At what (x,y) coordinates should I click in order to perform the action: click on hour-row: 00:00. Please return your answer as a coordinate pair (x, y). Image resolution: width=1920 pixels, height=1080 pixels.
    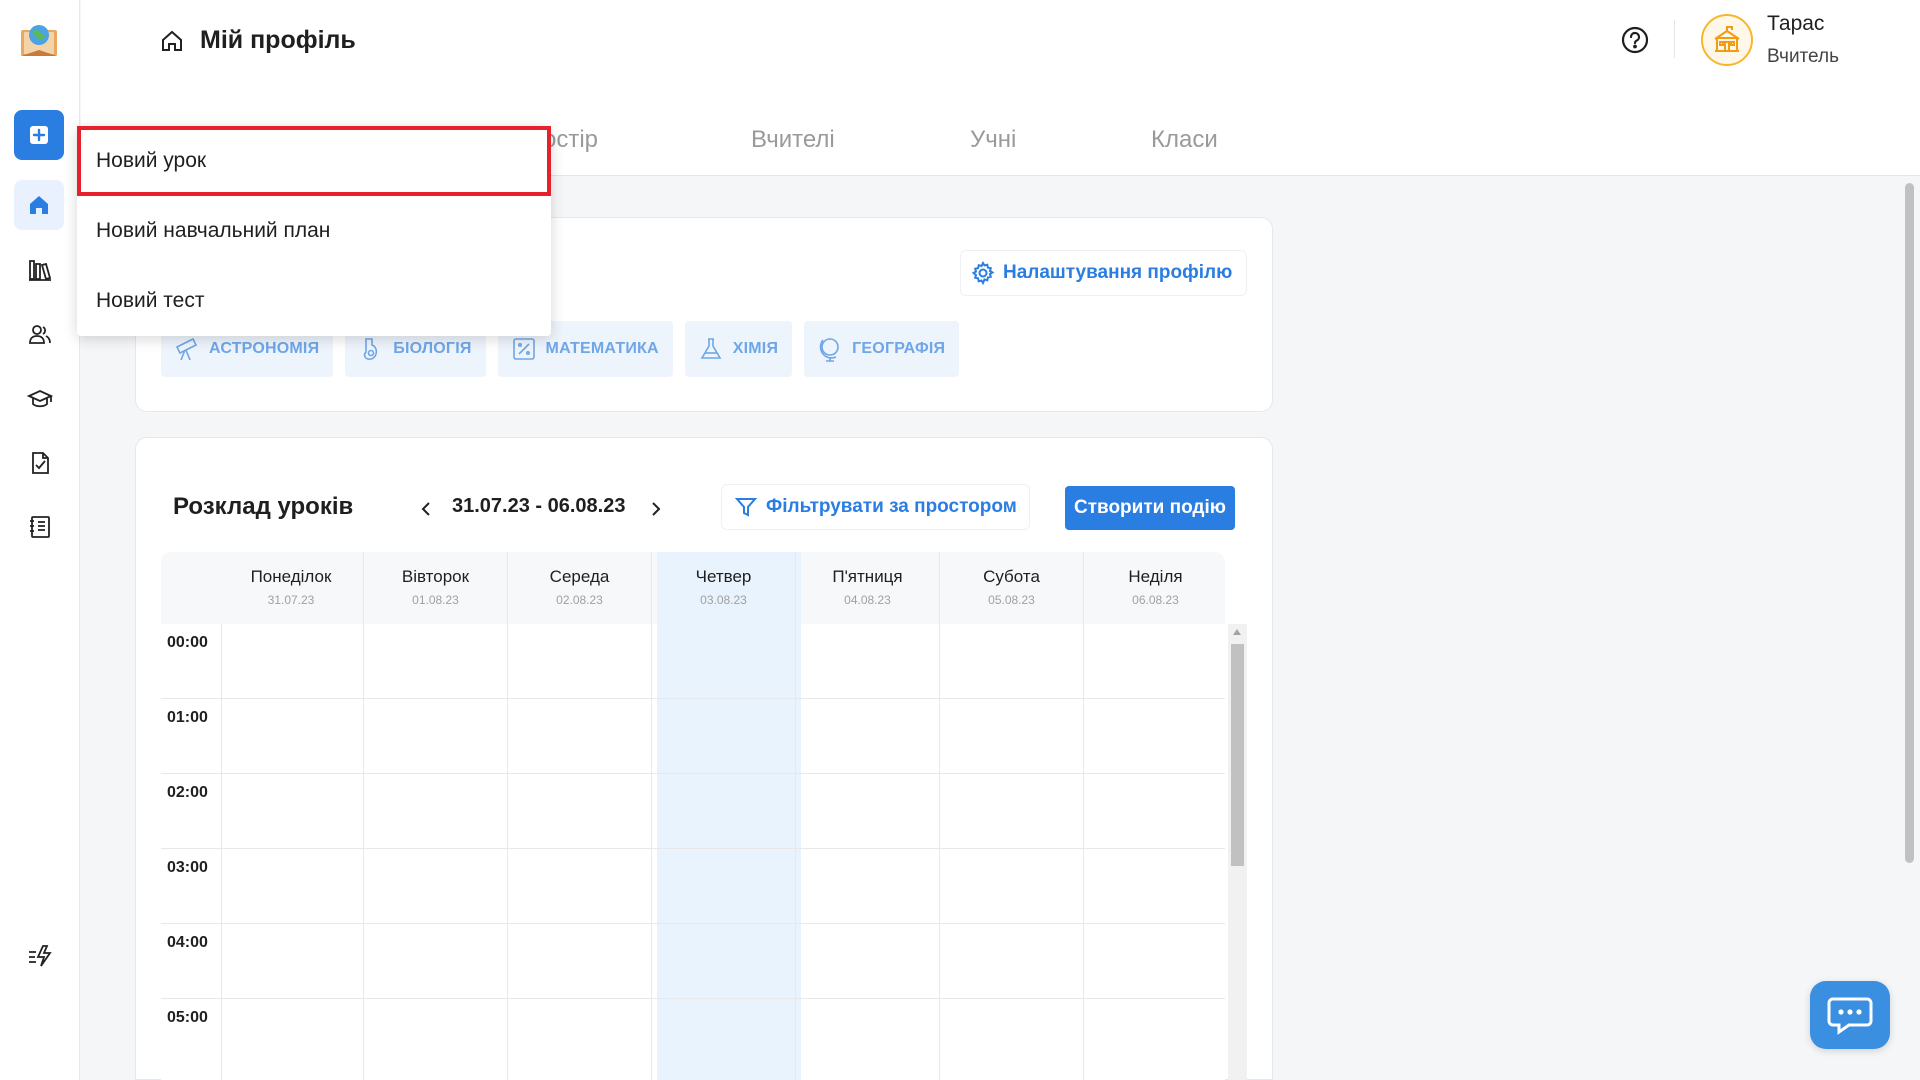
    Looking at the image, I should click on (693, 661).